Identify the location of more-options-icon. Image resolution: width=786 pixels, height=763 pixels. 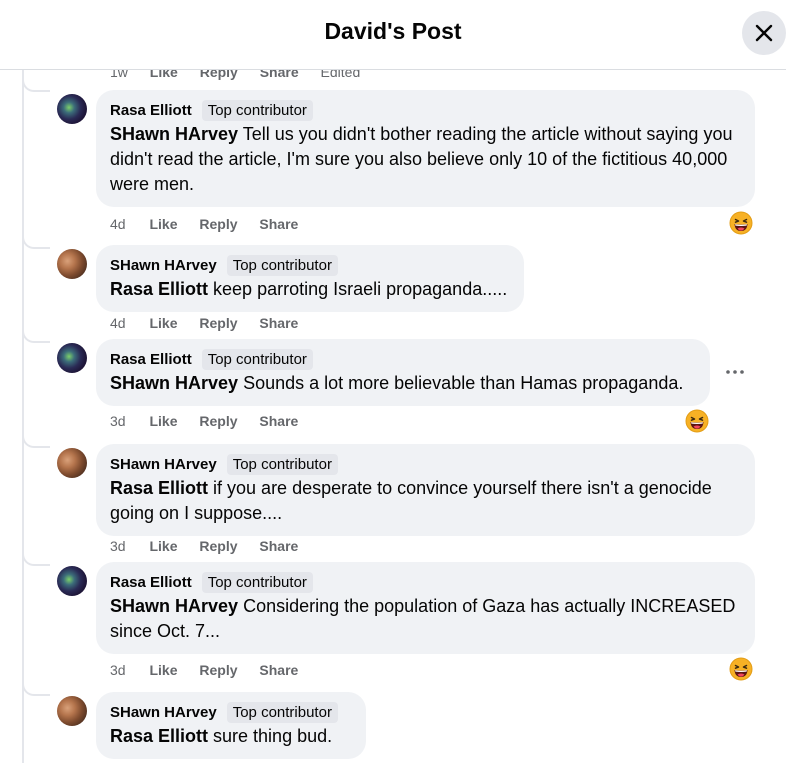
(735, 372).